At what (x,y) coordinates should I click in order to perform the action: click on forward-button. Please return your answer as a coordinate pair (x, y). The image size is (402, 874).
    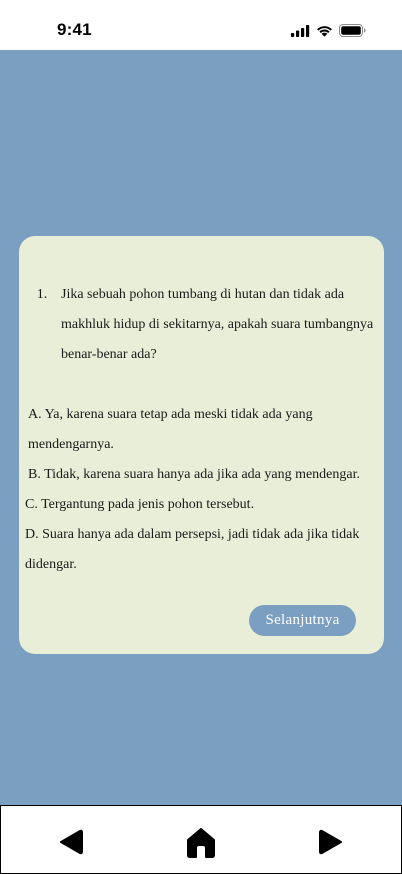
    Looking at the image, I should click on (331, 842).